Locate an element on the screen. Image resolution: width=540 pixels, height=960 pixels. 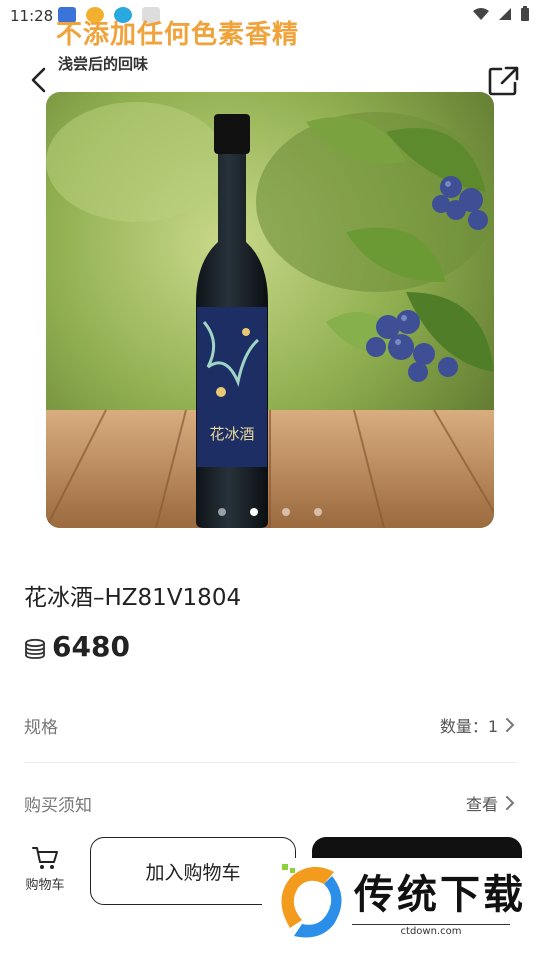
cart-button: 购物车 is located at coordinates (45, 869).